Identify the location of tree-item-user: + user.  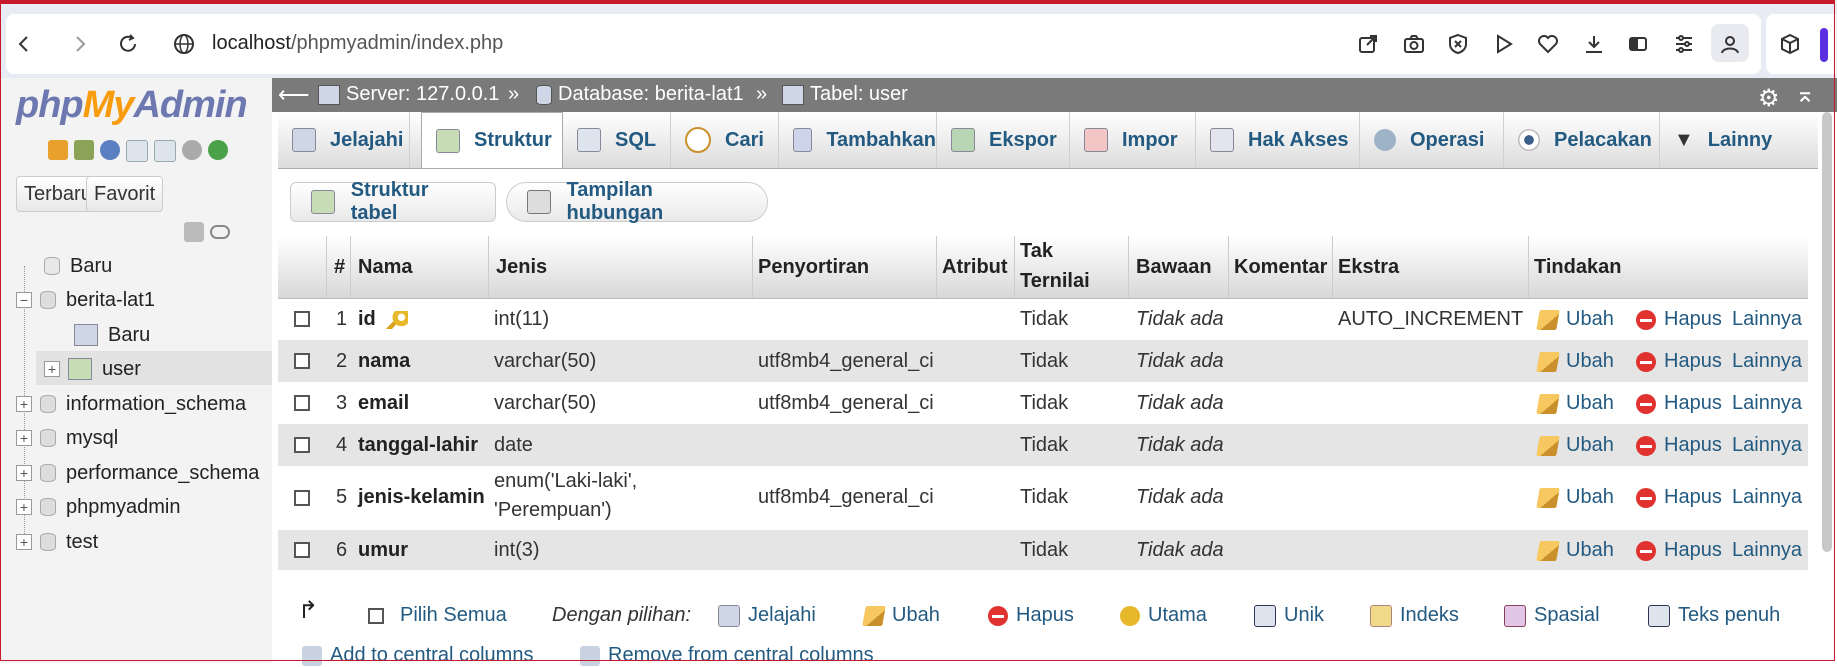
(92, 369).